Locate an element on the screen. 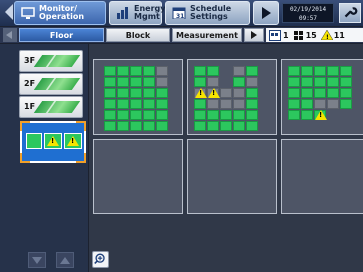 This screenshot has height=272, width=363. block-card: ! is located at coordinates (322, 97).